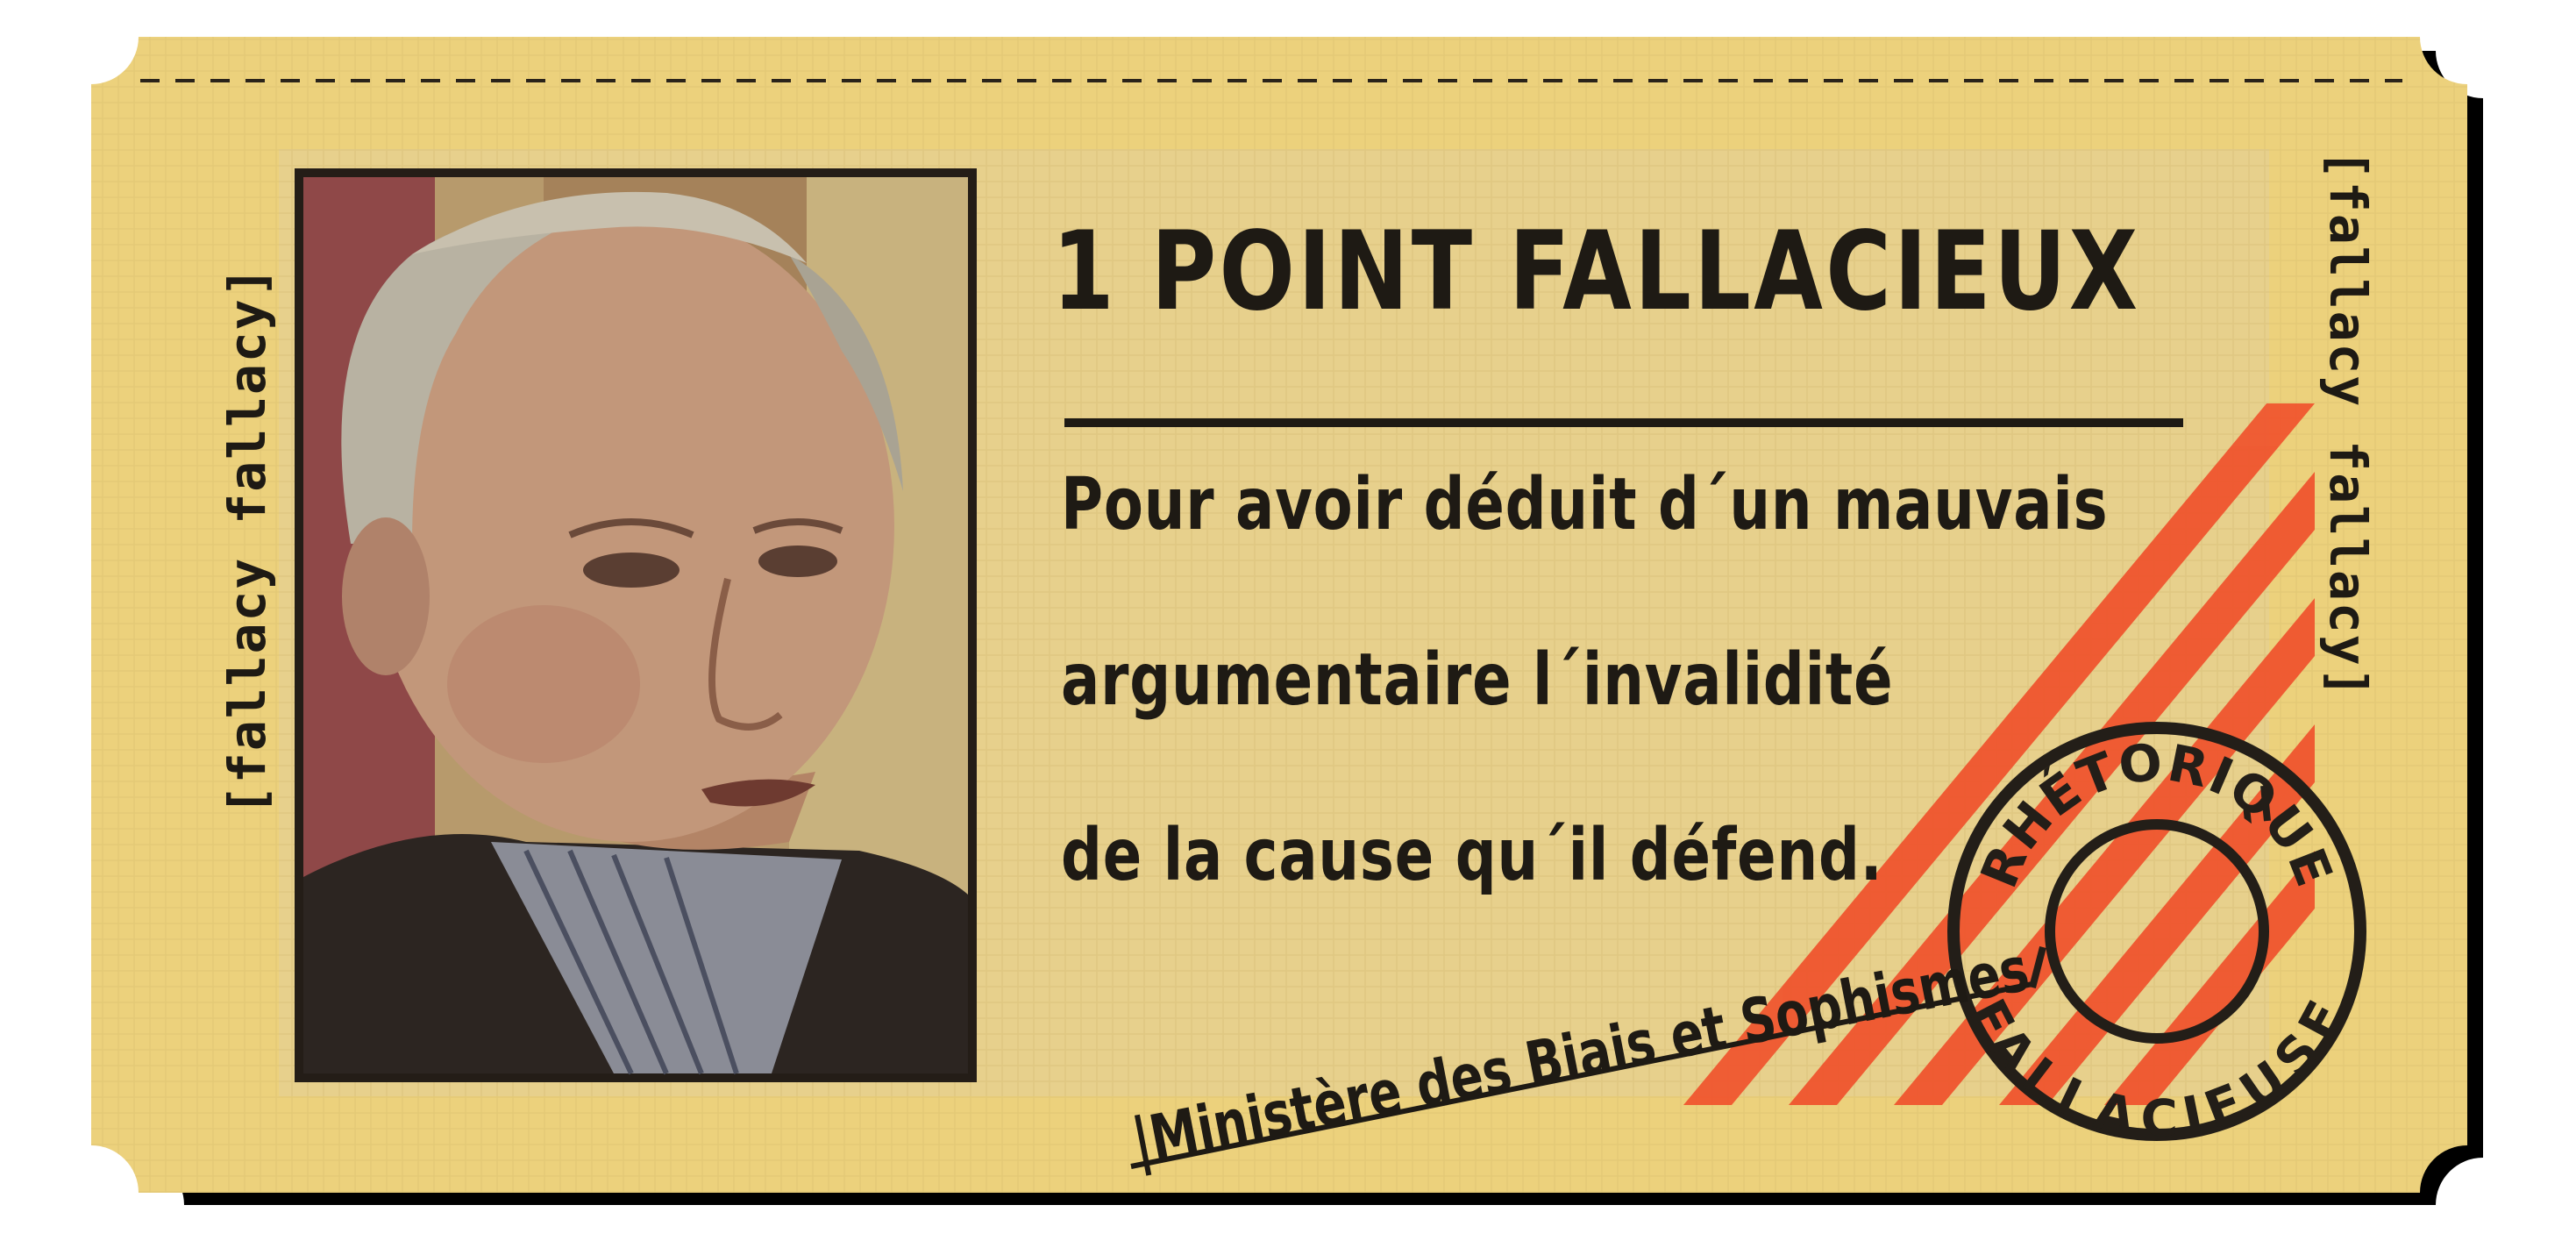  What do you see at coordinates (247, 540) in the screenshot?
I see `side-label-left: [fallacy fallacy]` at bounding box center [247, 540].